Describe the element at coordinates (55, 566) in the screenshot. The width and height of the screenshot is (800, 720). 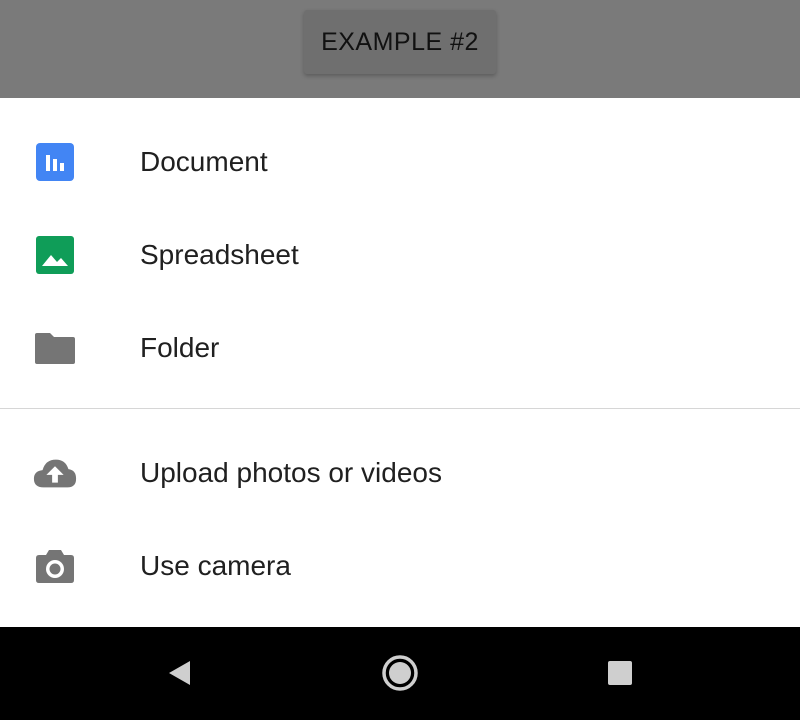
I see `camera-icon` at that location.